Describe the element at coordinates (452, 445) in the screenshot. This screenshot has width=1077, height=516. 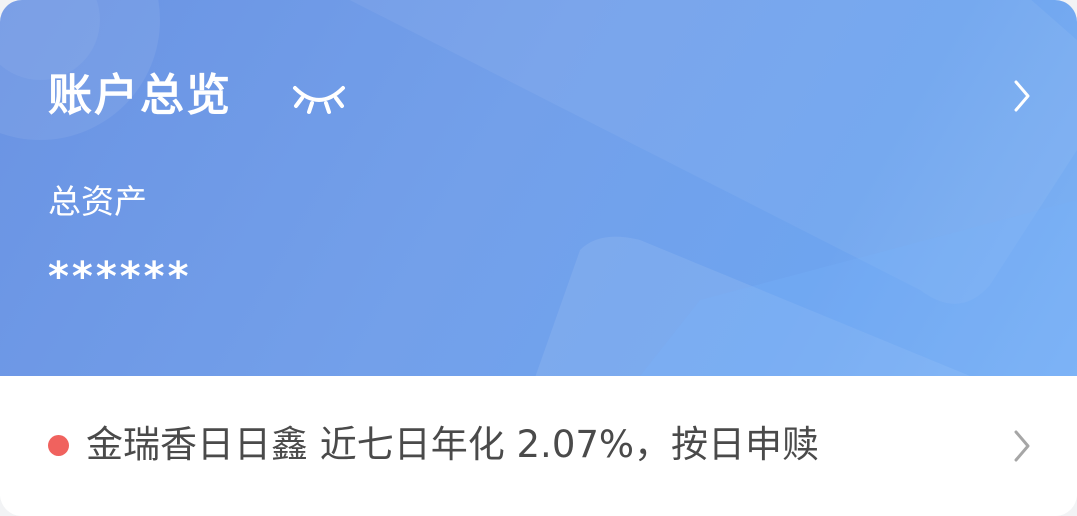
I see `promo-text: 金瑞香日日鑫 近七日年化 2.07%，按日申赎` at that location.